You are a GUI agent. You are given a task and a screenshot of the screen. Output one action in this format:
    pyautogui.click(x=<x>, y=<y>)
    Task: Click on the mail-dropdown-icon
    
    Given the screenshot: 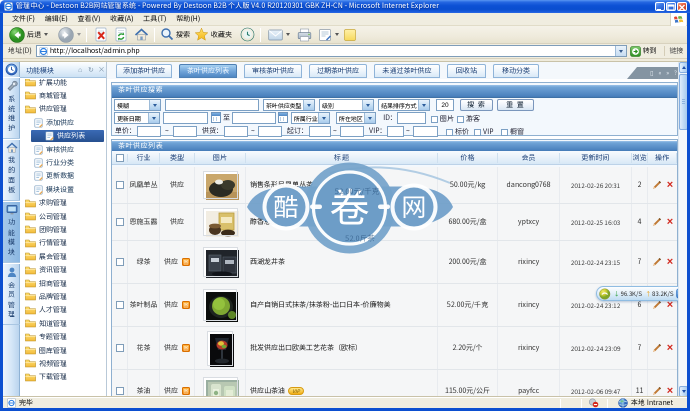 What is the action you would take?
    pyautogui.click(x=288, y=34)
    